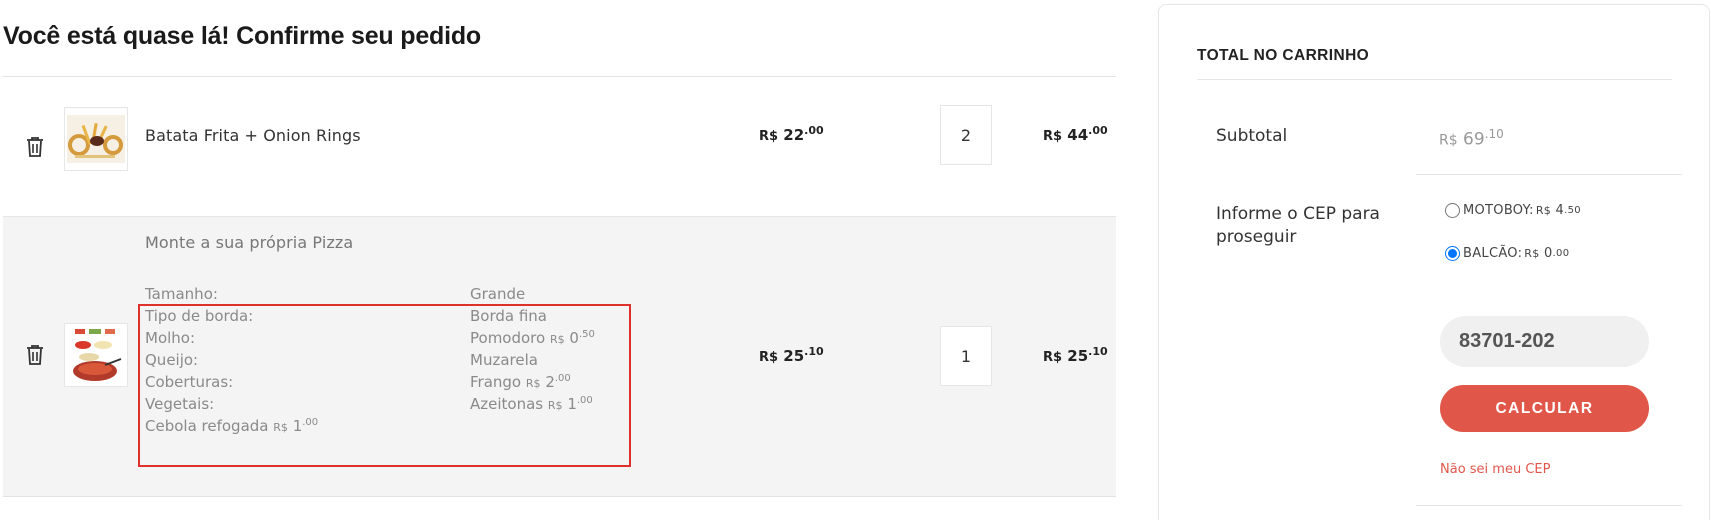  Describe the element at coordinates (249, 242) in the screenshot. I see `product-name: Monte a sua própria Pizza` at that location.